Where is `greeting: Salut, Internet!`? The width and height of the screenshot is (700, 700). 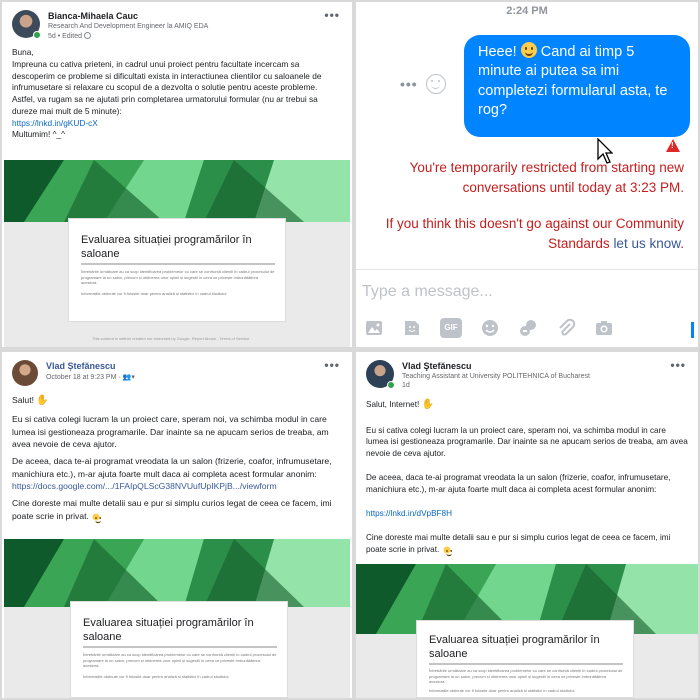 greeting: Salut, Internet! is located at coordinates (394, 404).